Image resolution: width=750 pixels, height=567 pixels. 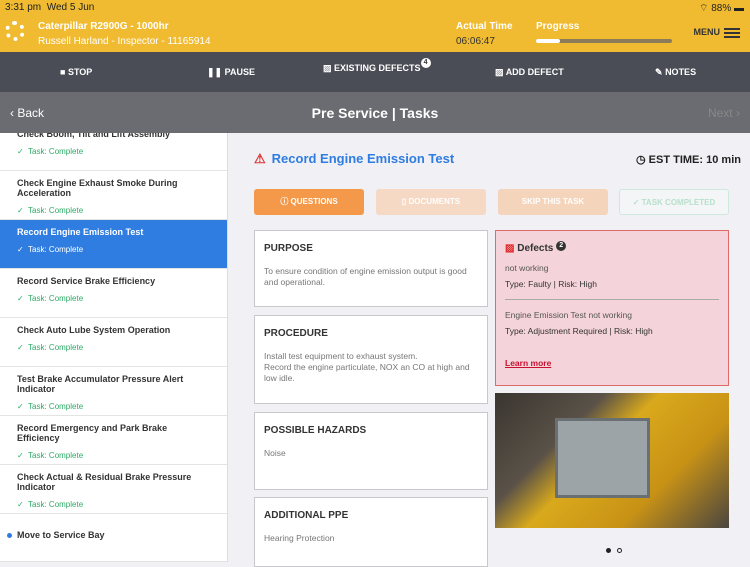 What do you see at coordinates (15, 31) in the screenshot?
I see `logo-icon` at bounding box center [15, 31].